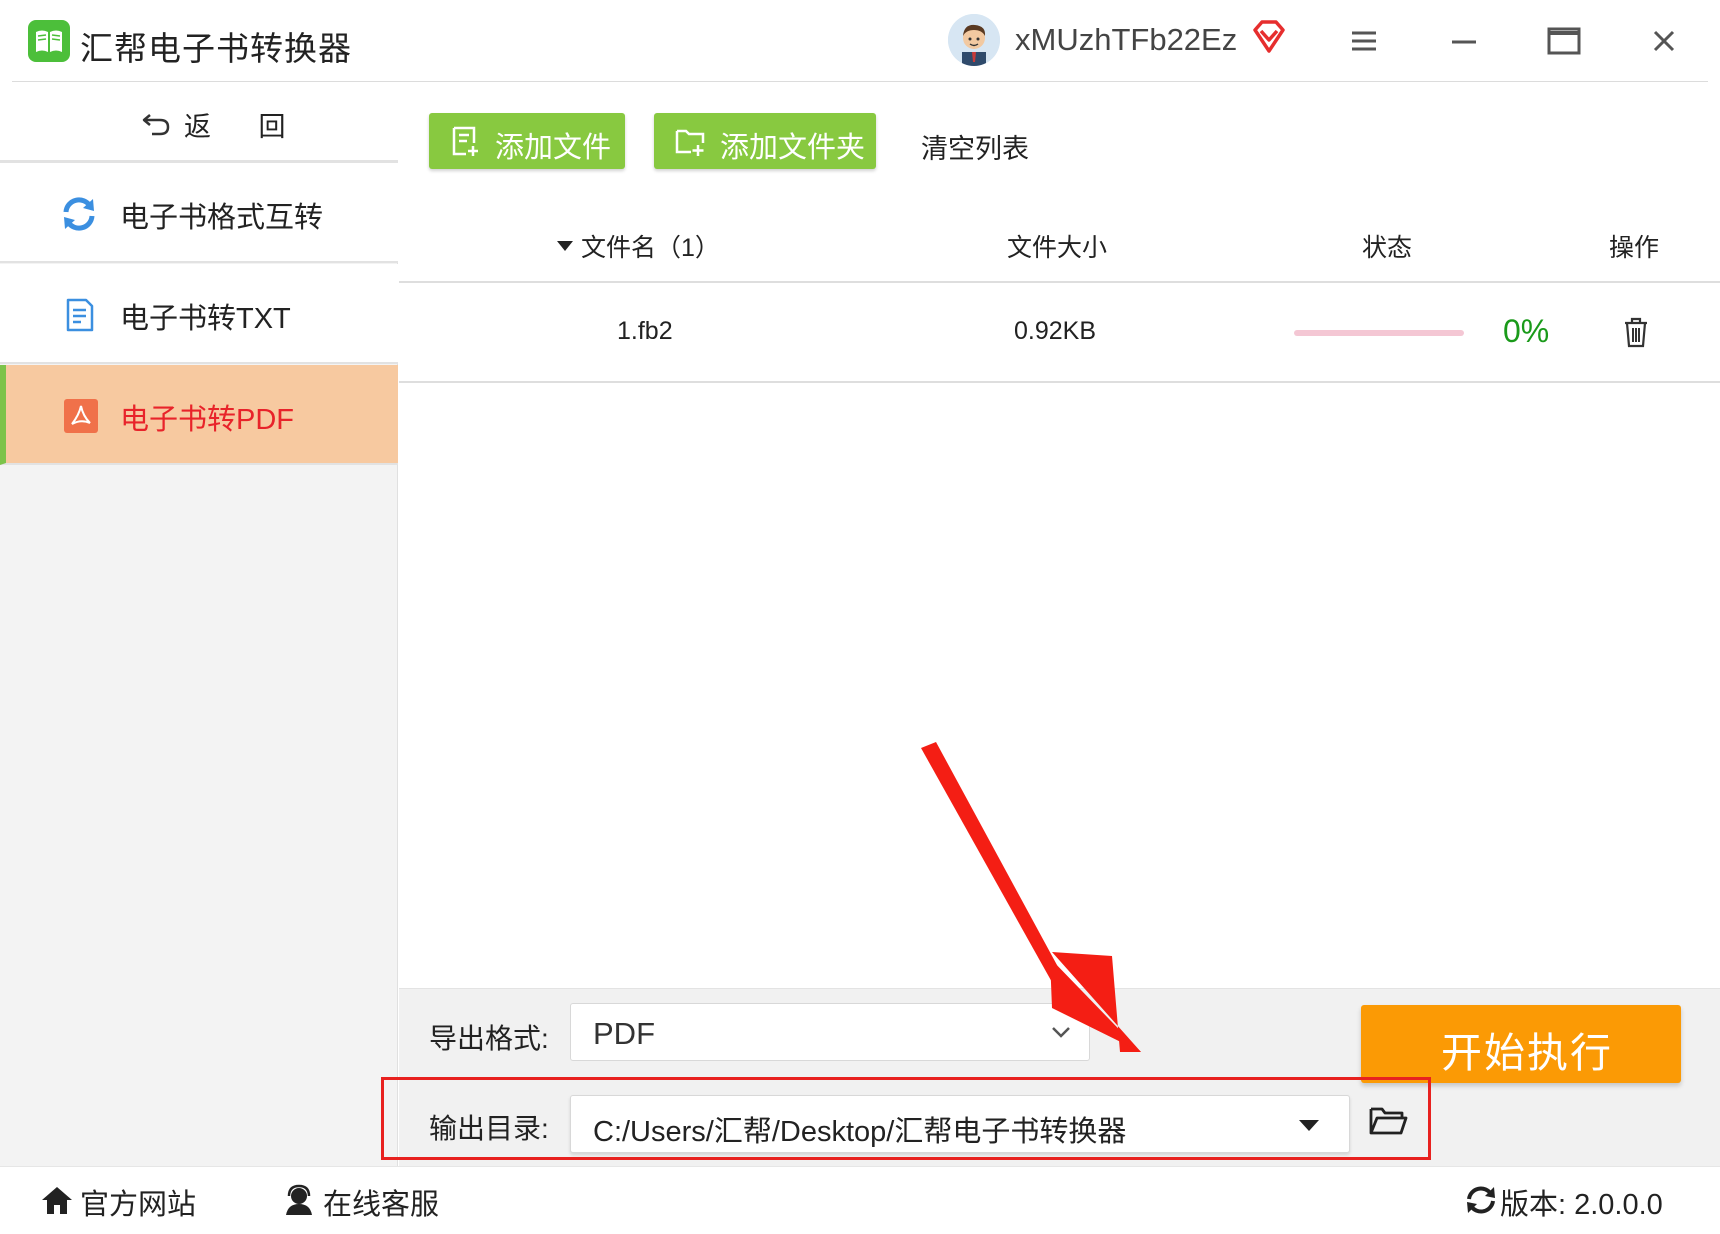 The height and width of the screenshot is (1234, 1720). Describe the element at coordinates (1527, 1053) in the screenshot. I see `start-label: 开始执行` at that location.